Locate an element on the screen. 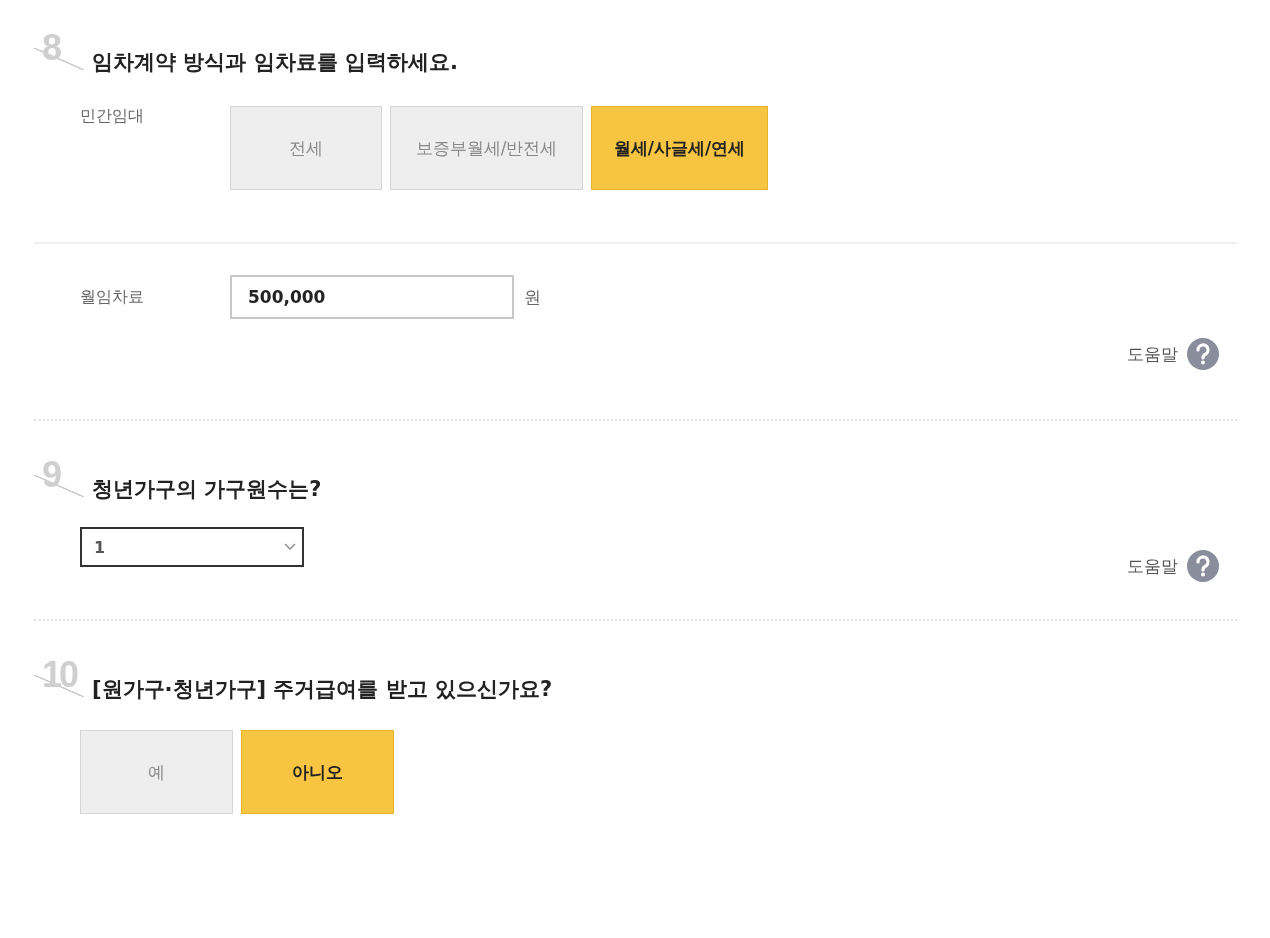  field-label: 월임차료 is located at coordinates (112, 297).